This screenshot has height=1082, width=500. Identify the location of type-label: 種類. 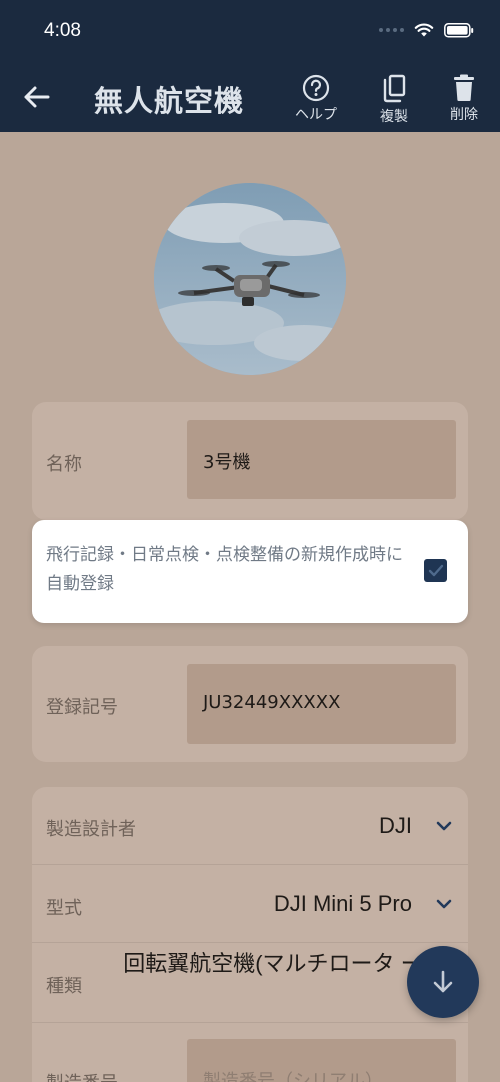
(64, 986).